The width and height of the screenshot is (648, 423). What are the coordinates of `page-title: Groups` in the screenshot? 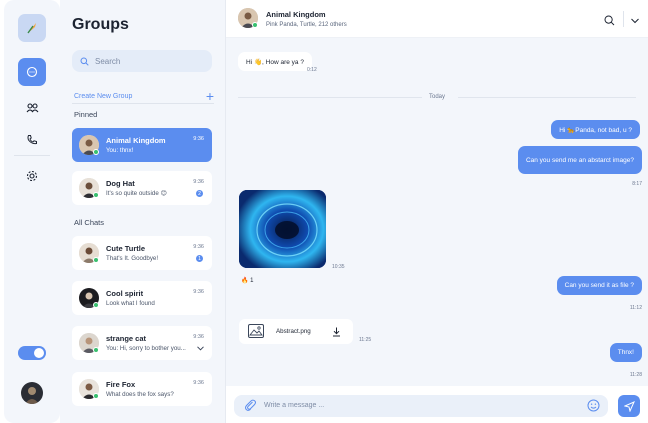 It's located at (100, 24).